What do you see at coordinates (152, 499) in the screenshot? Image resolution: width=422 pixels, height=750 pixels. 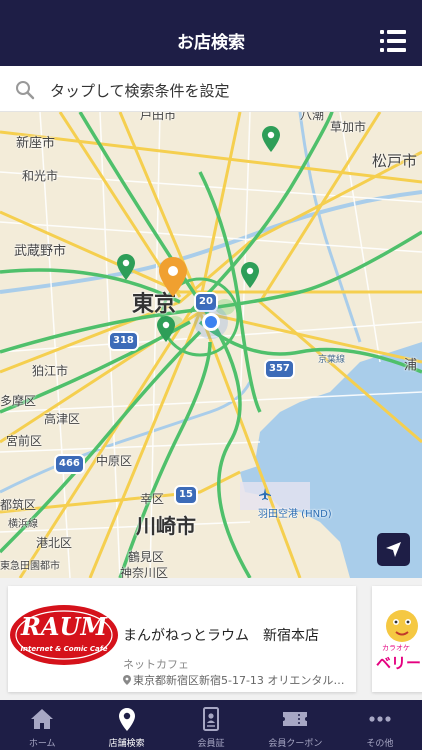 I see `map-label: 幸区` at bounding box center [152, 499].